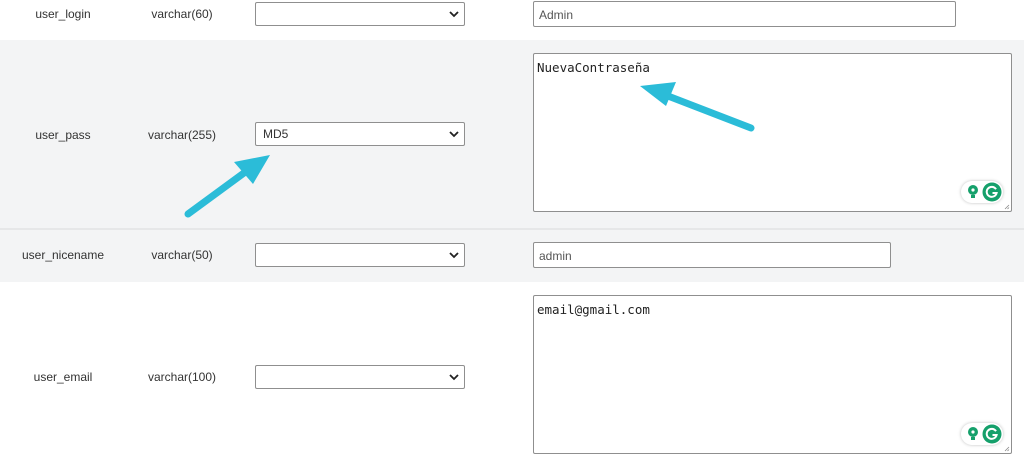 The height and width of the screenshot is (472, 1024). I want to click on function-select-value: MD5, so click(276, 134).